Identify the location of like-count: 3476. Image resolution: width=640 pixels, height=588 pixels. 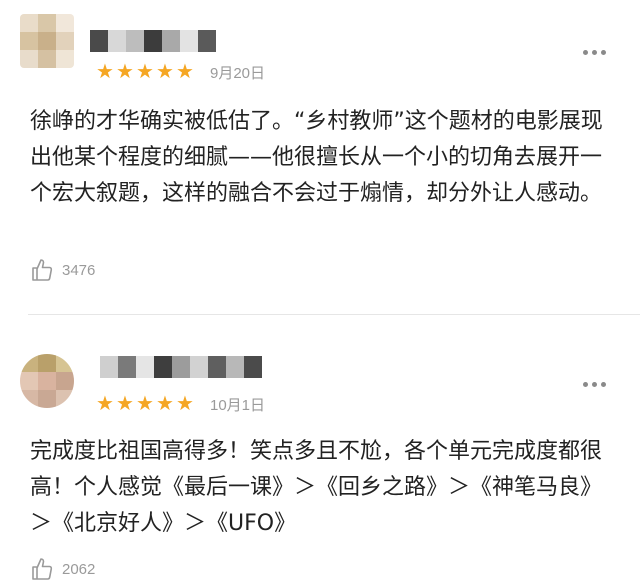
(79, 270).